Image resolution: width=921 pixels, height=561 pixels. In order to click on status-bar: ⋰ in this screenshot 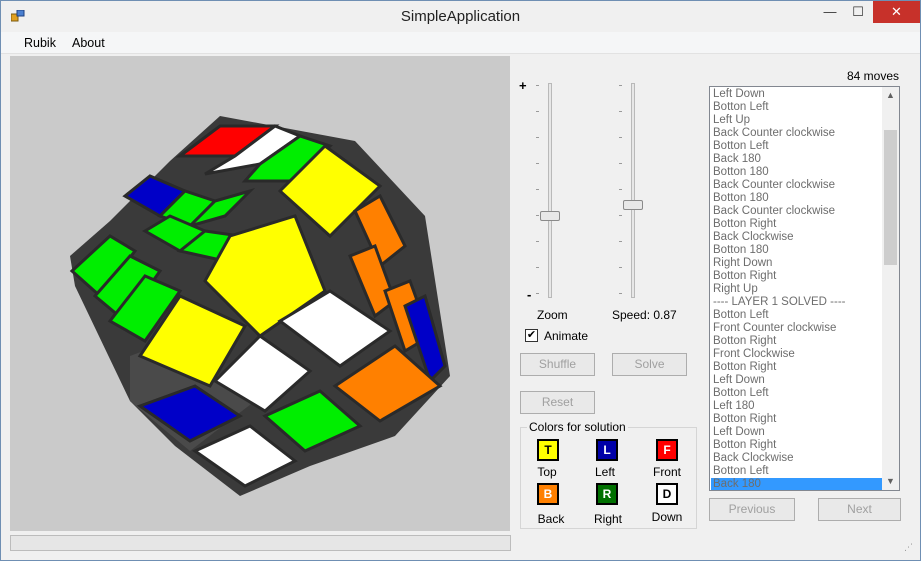, I will do `click(460, 546)`.